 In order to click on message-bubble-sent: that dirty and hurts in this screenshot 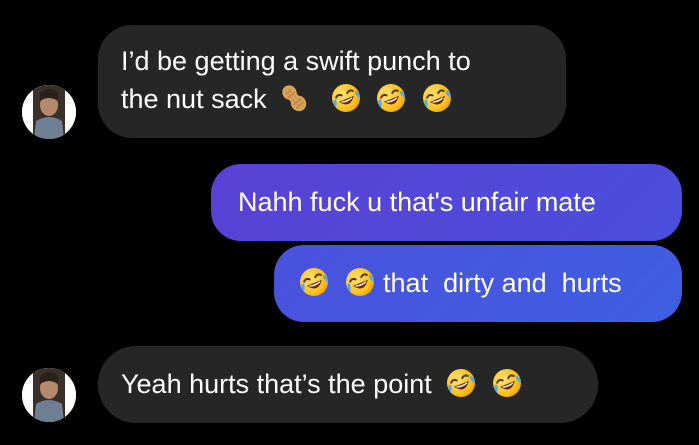, I will do `click(478, 283)`.